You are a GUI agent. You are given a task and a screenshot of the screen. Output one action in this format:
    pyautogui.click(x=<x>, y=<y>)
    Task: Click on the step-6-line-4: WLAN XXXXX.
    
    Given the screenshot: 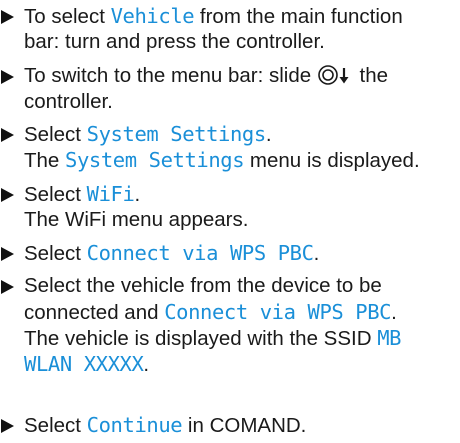 What is the action you would take?
    pyautogui.click(x=241, y=364)
    